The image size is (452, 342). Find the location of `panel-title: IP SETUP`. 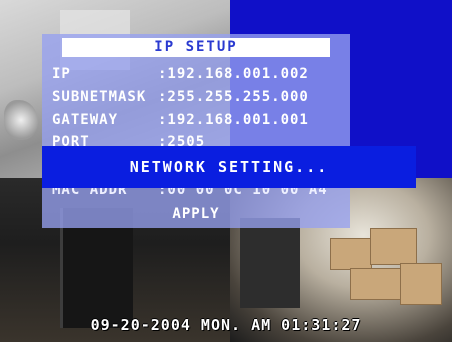

panel-title: IP SETUP is located at coordinates (196, 47).